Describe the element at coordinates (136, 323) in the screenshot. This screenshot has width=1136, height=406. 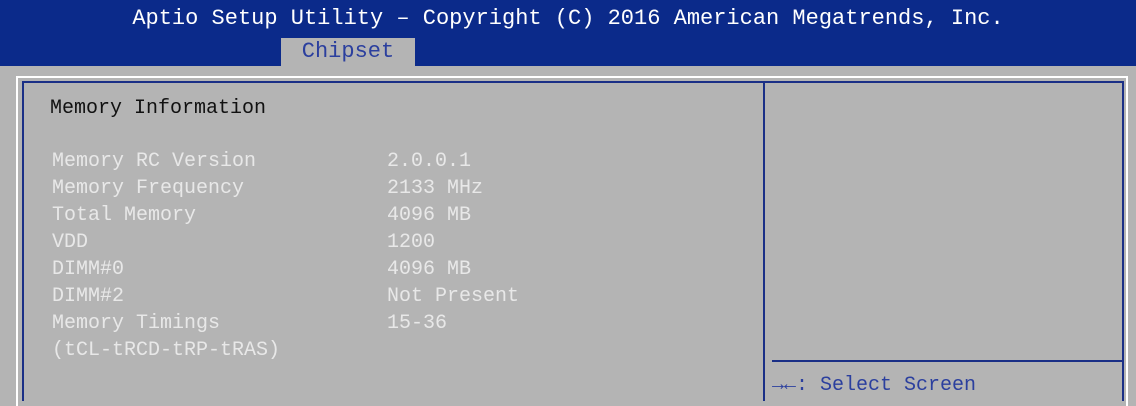
I see `info-label: Memory Timings` at that location.